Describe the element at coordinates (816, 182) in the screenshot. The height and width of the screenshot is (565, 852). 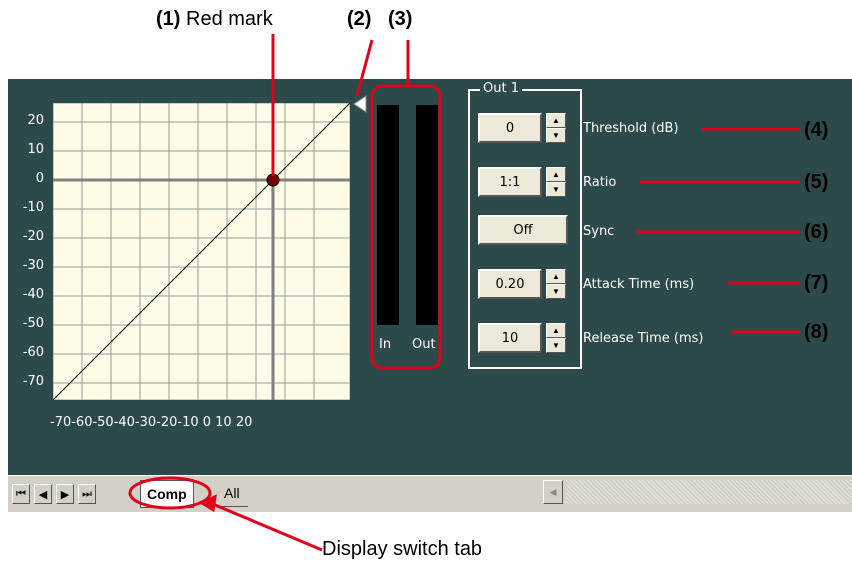
I see `callout-5: (5)` at that location.